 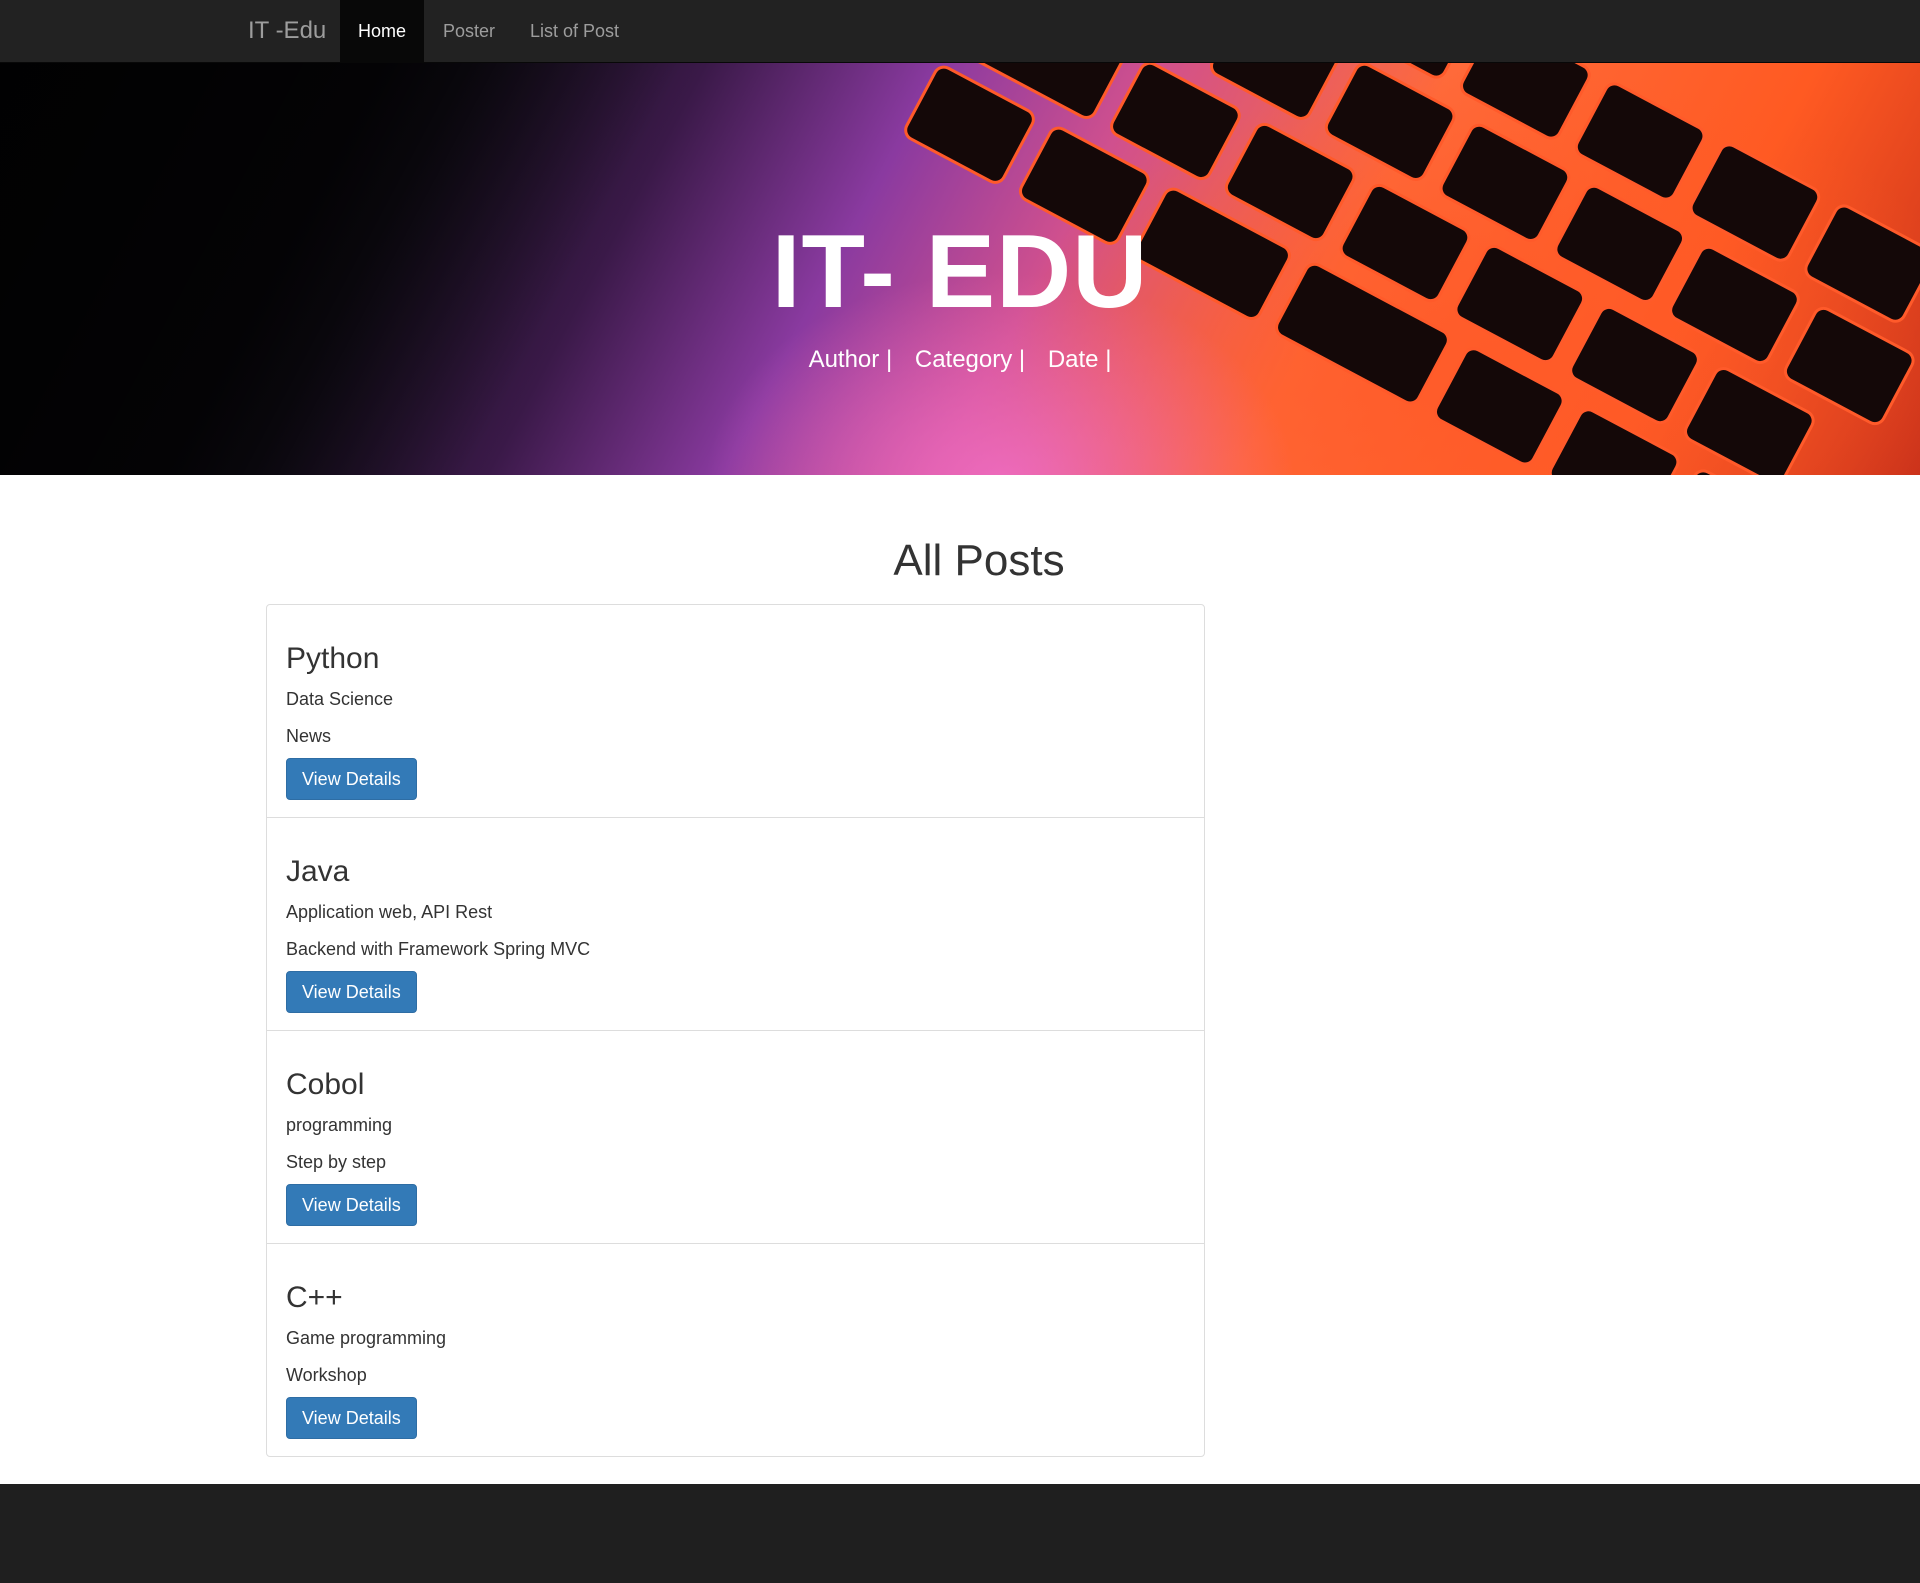 What do you see at coordinates (326, 1375) in the screenshot?
I see `post-line: Workshop` at bounding box center [326, 1375].